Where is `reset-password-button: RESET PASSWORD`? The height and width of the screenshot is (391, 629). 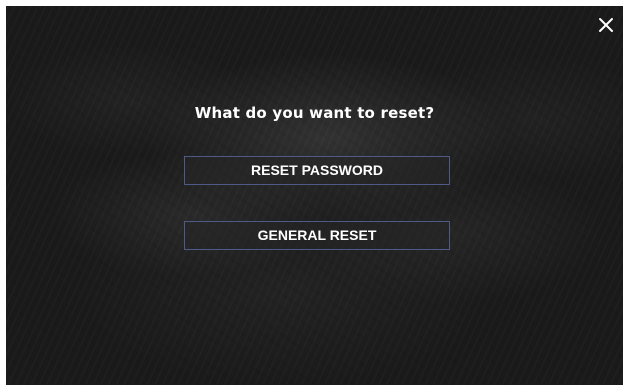 reset-password-button: RESET PASSWORD is located at coordinates (317, 170).